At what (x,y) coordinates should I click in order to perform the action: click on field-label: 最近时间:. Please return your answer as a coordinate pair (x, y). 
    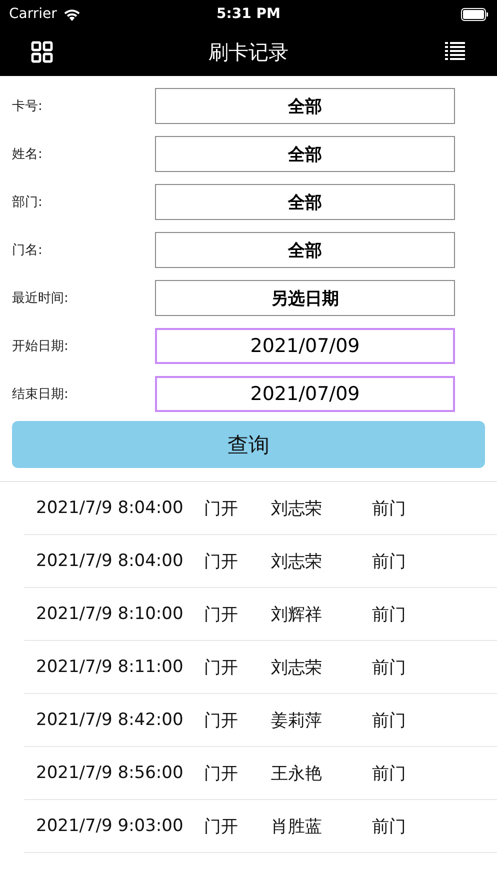
    Looking at the image, I should click on (41, 298).